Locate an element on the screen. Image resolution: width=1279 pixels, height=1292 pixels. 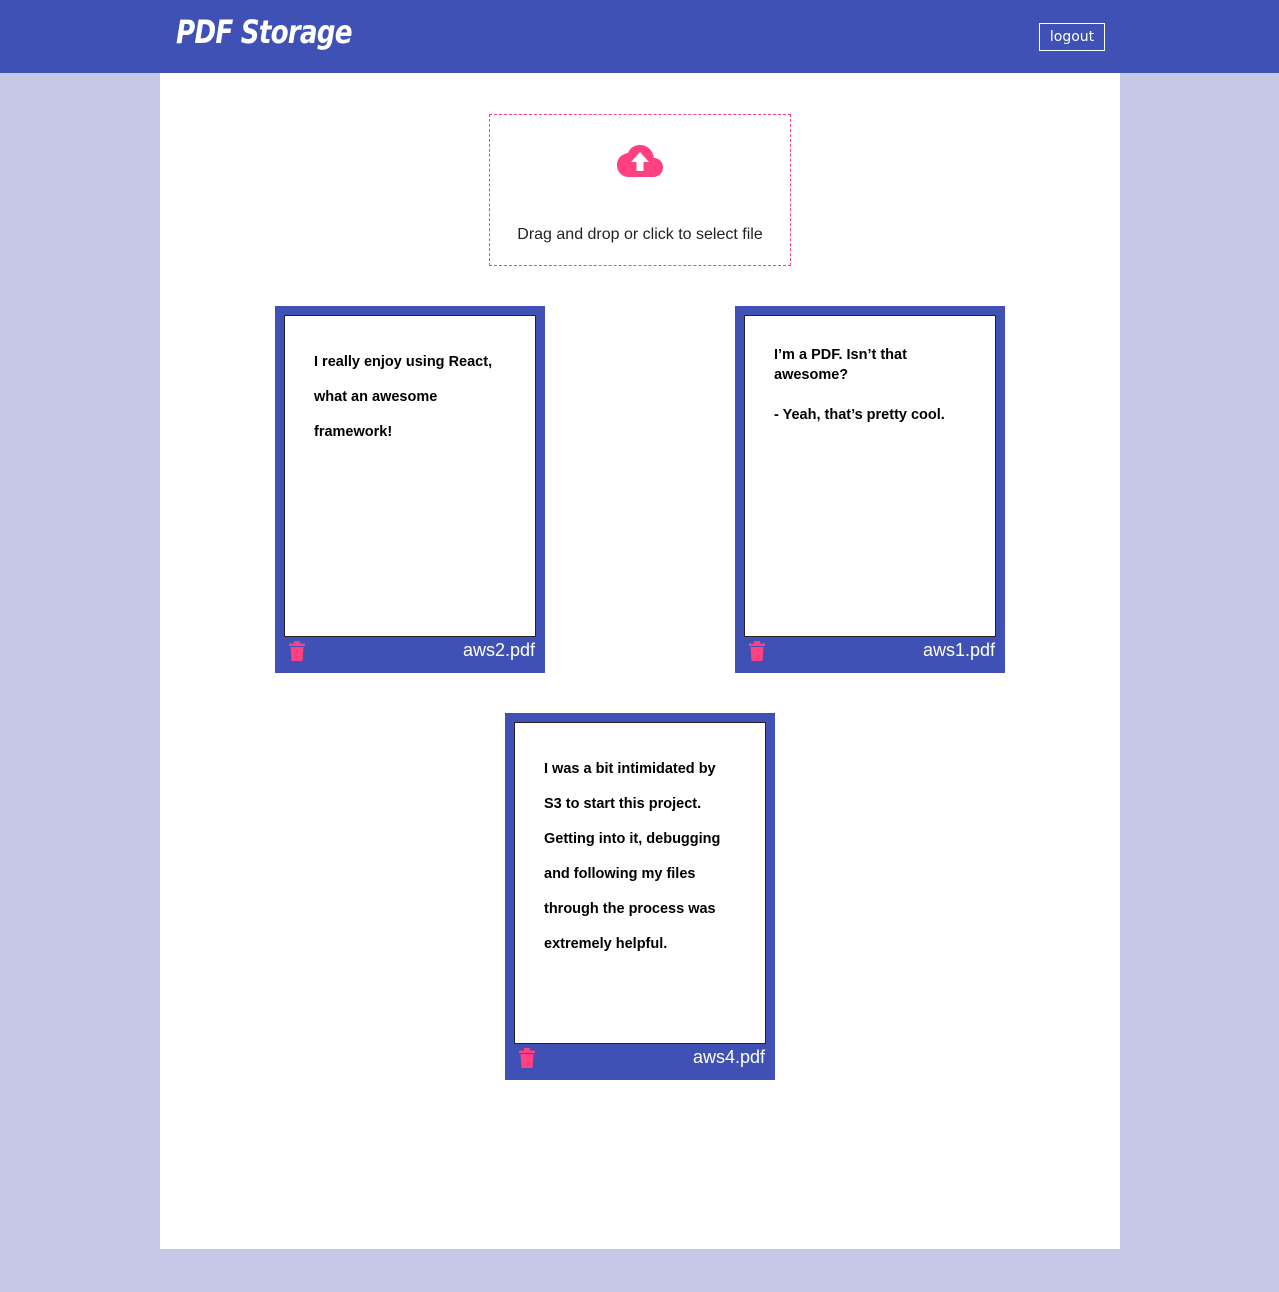
brand-title: PDF Storage is located at coordinates (264, 32).